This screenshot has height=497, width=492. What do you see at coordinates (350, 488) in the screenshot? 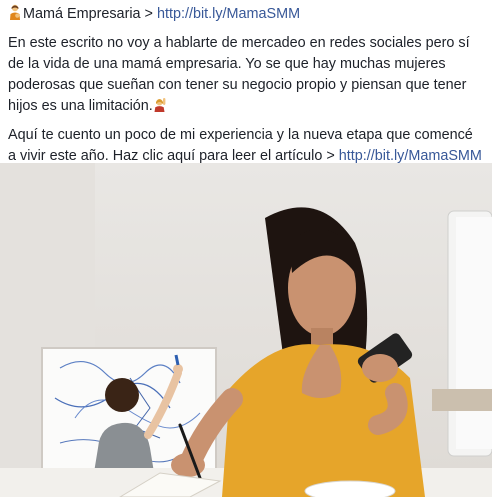
I see `cup-saucer` at bounding box center [350, 488].